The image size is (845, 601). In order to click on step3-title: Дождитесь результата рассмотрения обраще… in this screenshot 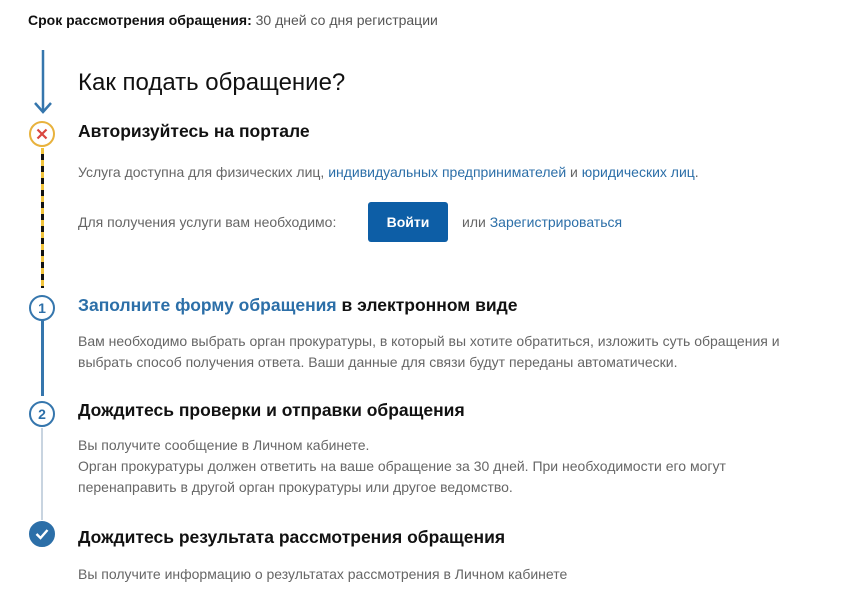, I will do `click(292, 537)`.